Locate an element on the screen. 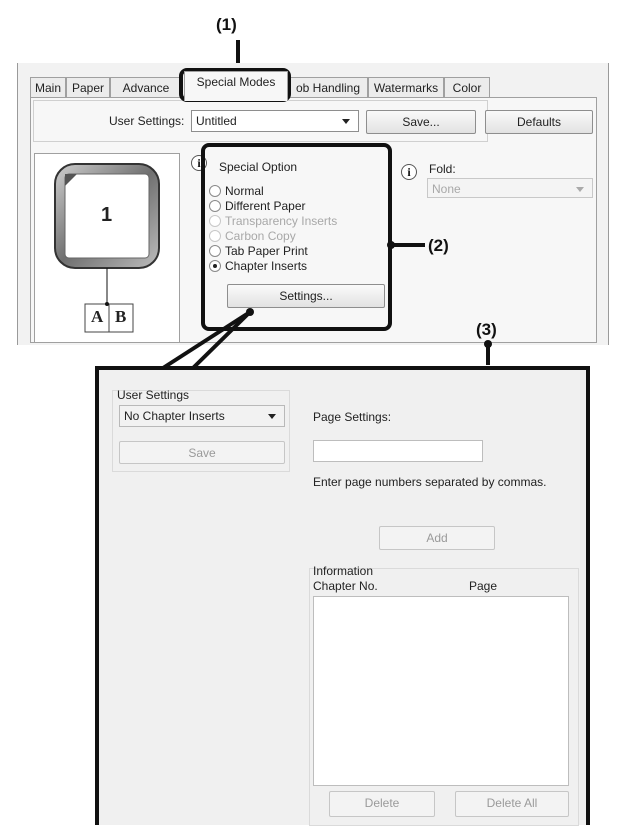 This screenshot has height=826, width=621. information-label: Information is located at coordinates (343, 571).